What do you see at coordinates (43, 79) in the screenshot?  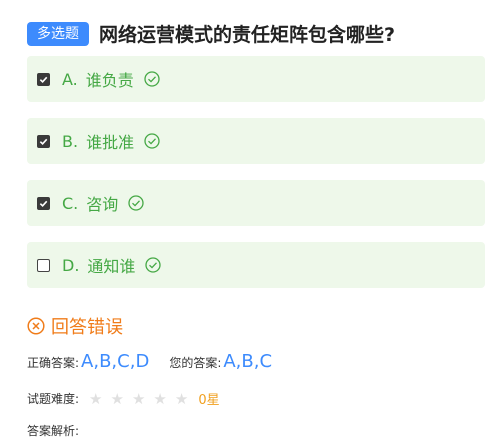 I see `option-a-checkbox` at bounding box center [43, 79].